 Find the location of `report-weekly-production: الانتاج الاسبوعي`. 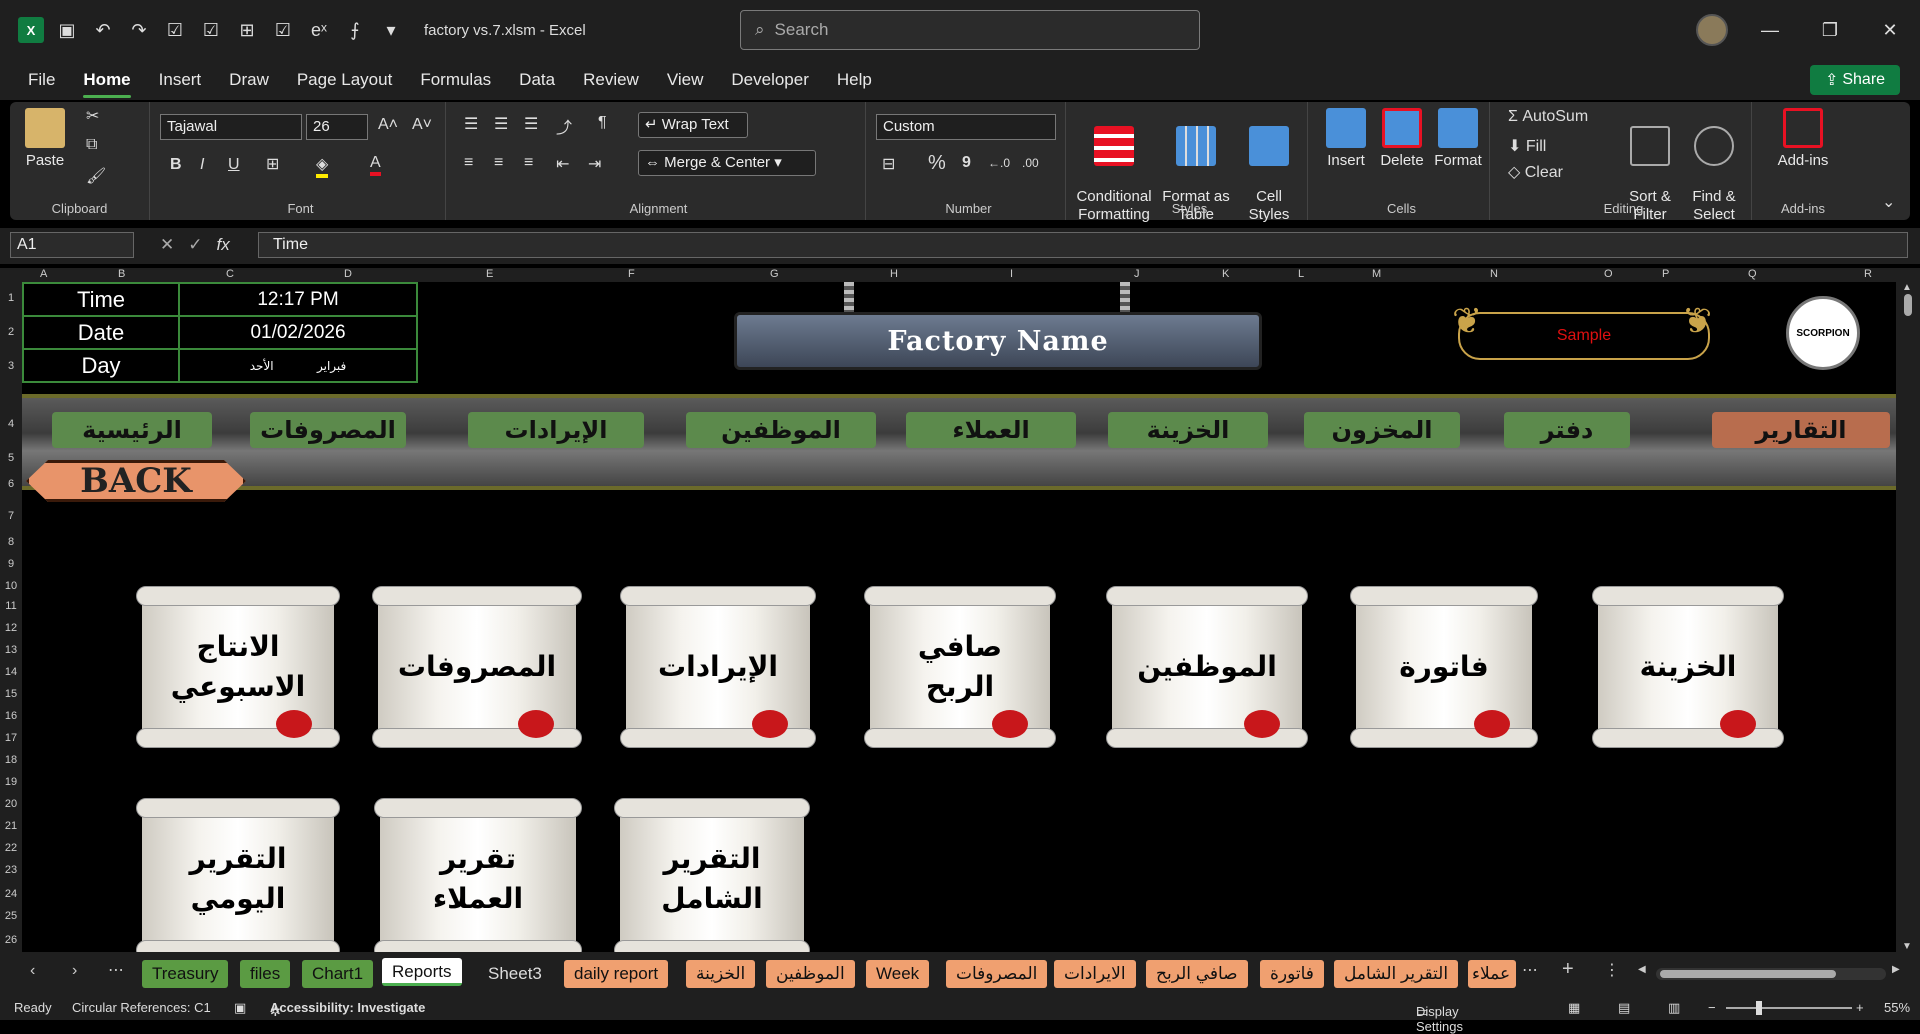

report-weekly-production: الانتاج الاسبوعي is located at coordinates (238, 667).